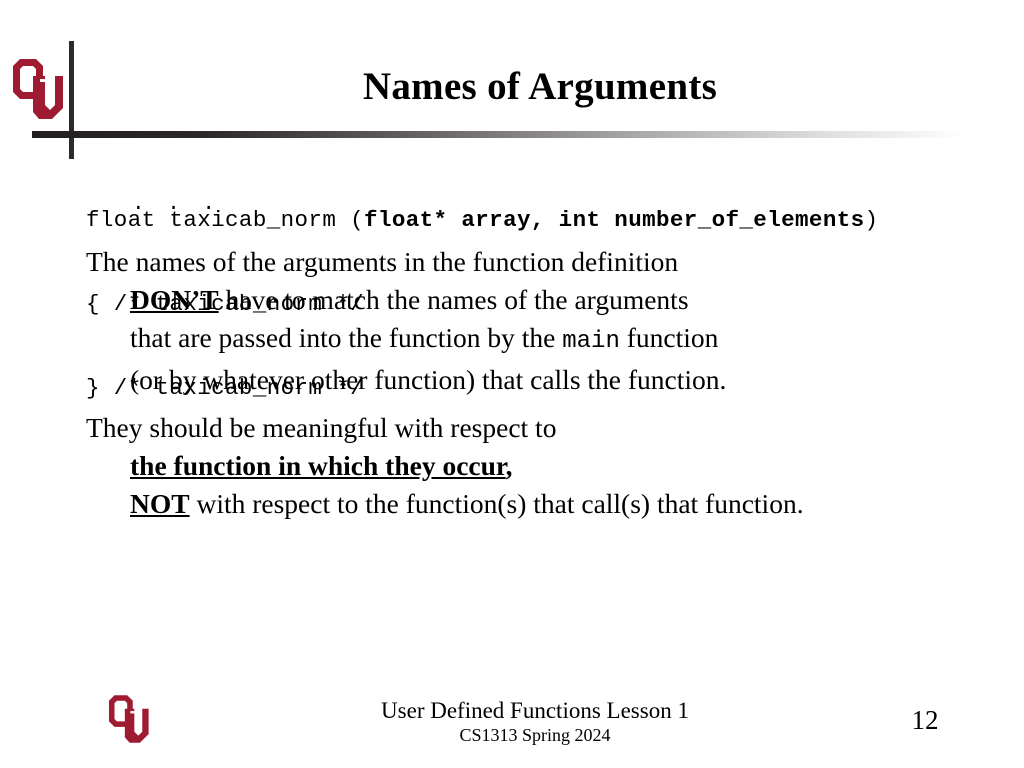 The width and height of the screenshot is (1024, 768). What do you see at coordinates (540, 86) in the screenshot?
I see `page-title: Names of Arguments` at bounding box center [540, 86].